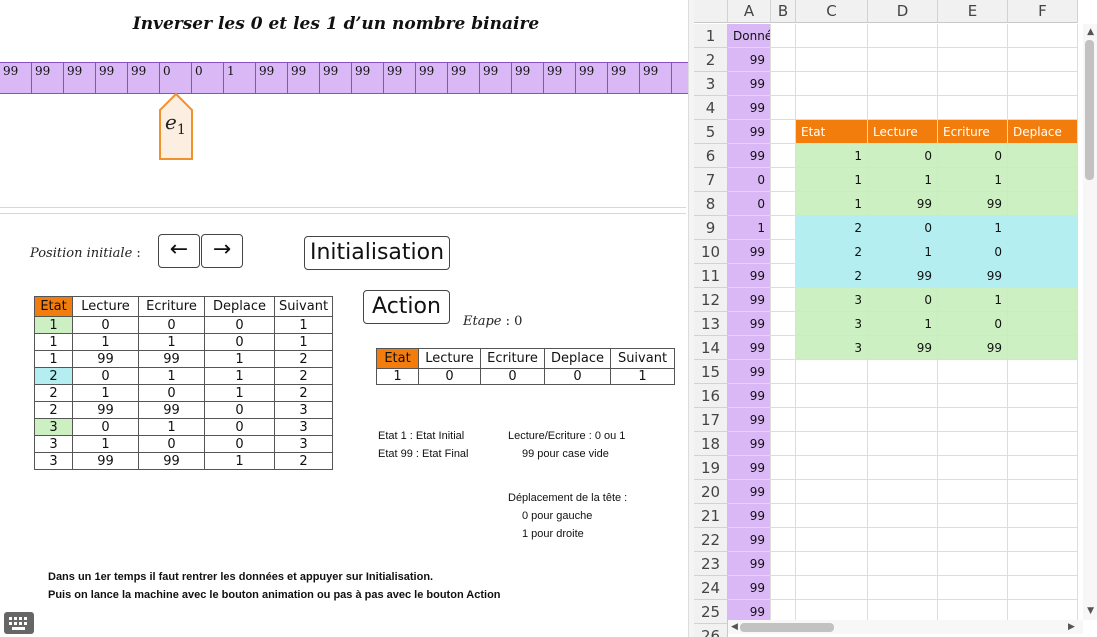  What do you see at coordinates (711, 300) in the screenshot?
I see `row-header: 12` at bounding box center [711, 300].